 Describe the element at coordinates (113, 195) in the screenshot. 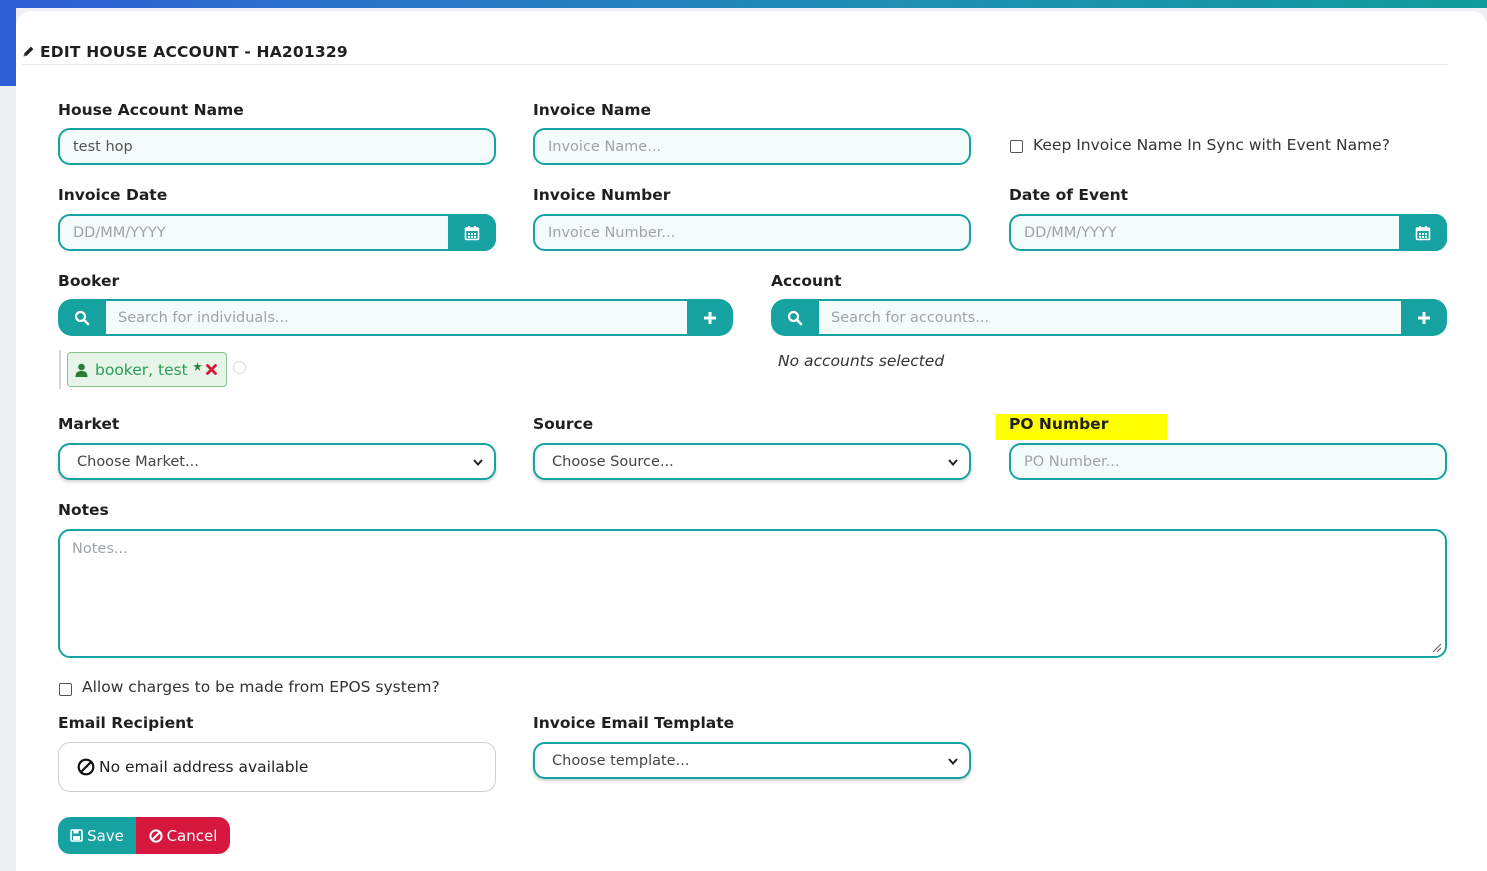

I see `invoice-date-label: Invoice Date` at that location.